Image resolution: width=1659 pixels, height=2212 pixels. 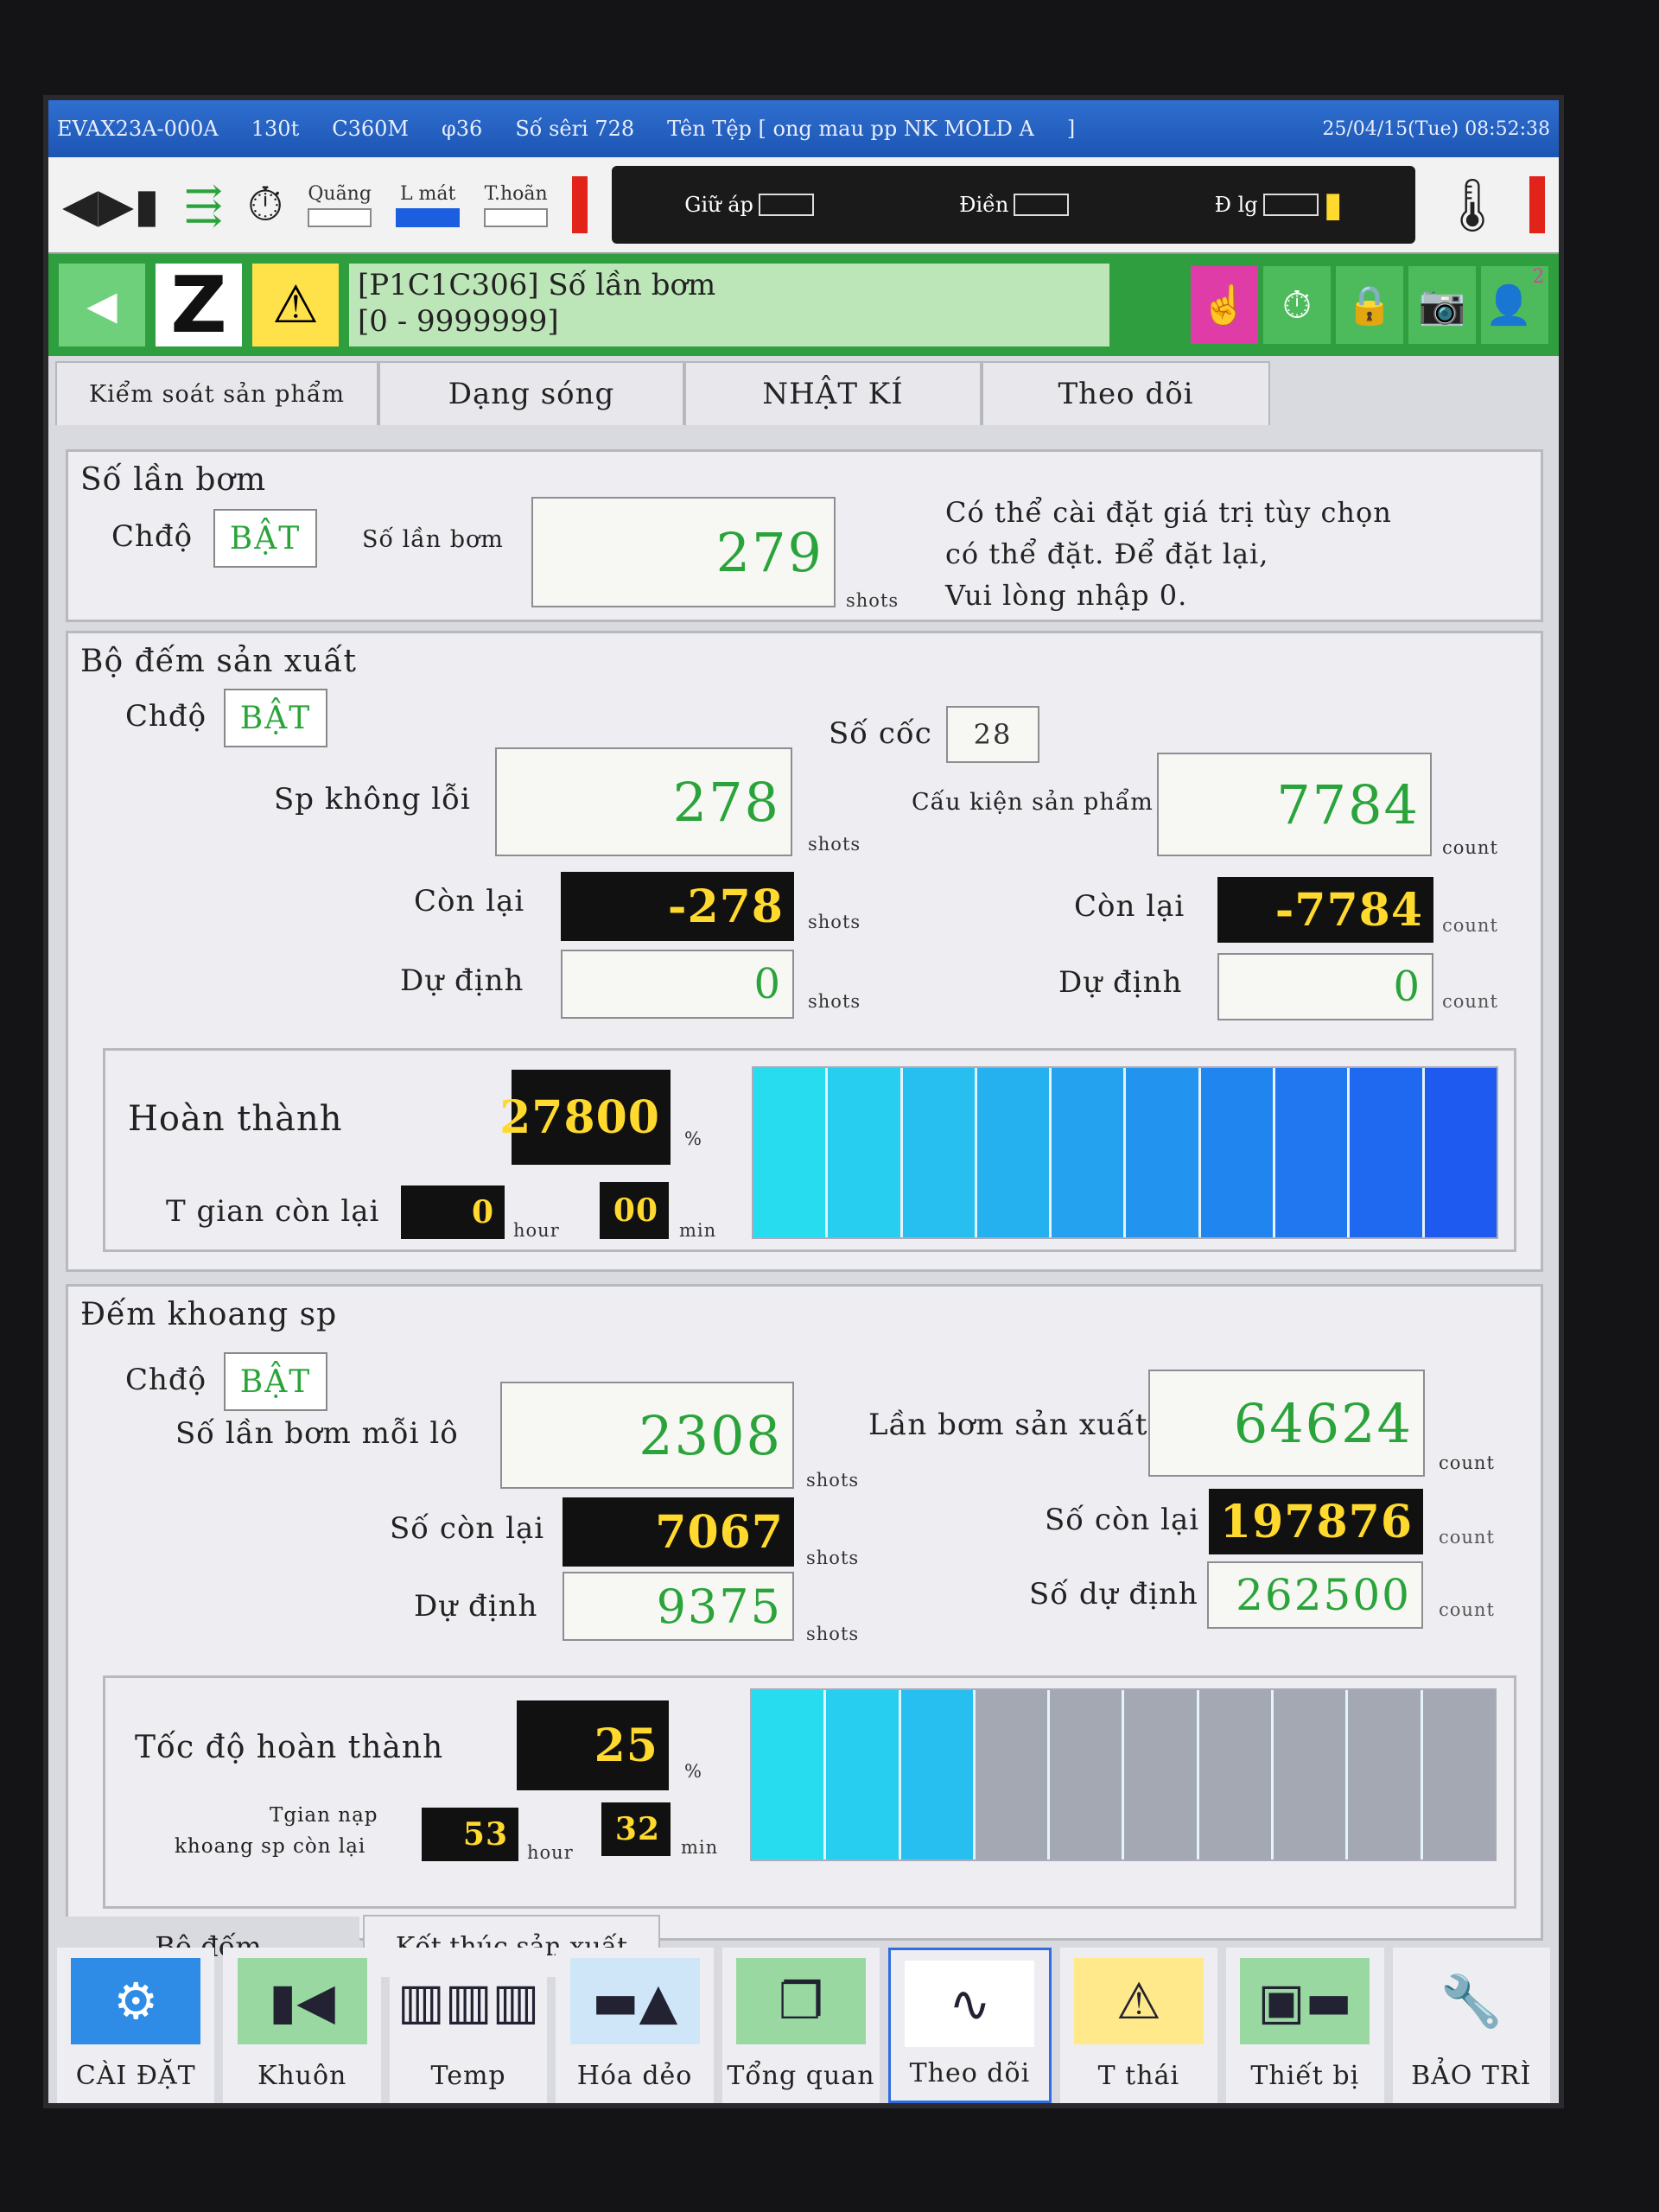 What do you see at coordinates (1113, 1594) in the screenshot?
I see `planned-cavity-count-label: Số dự định` at bounding box center [1113, 1594].